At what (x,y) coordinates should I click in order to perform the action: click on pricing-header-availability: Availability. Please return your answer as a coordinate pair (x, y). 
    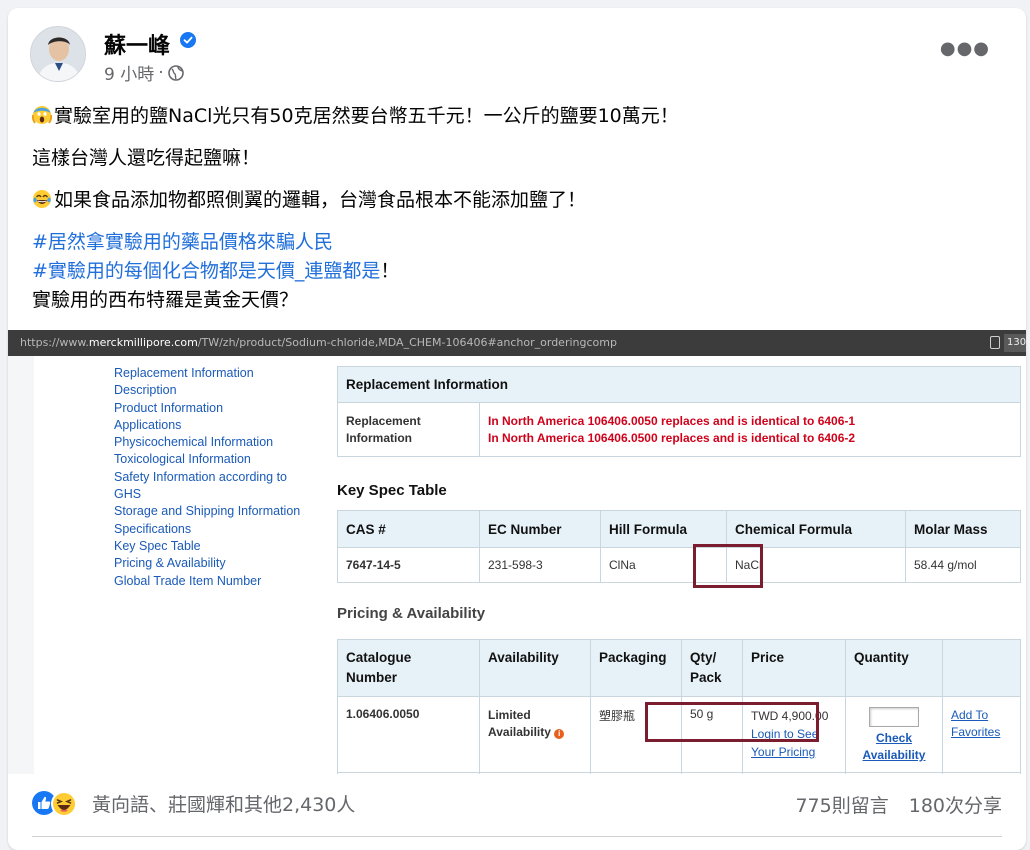
    Looking at the image, I should click on (535, 668).